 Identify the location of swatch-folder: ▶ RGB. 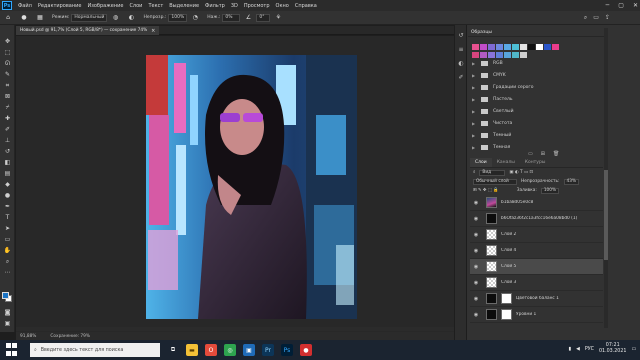
(536, 63).